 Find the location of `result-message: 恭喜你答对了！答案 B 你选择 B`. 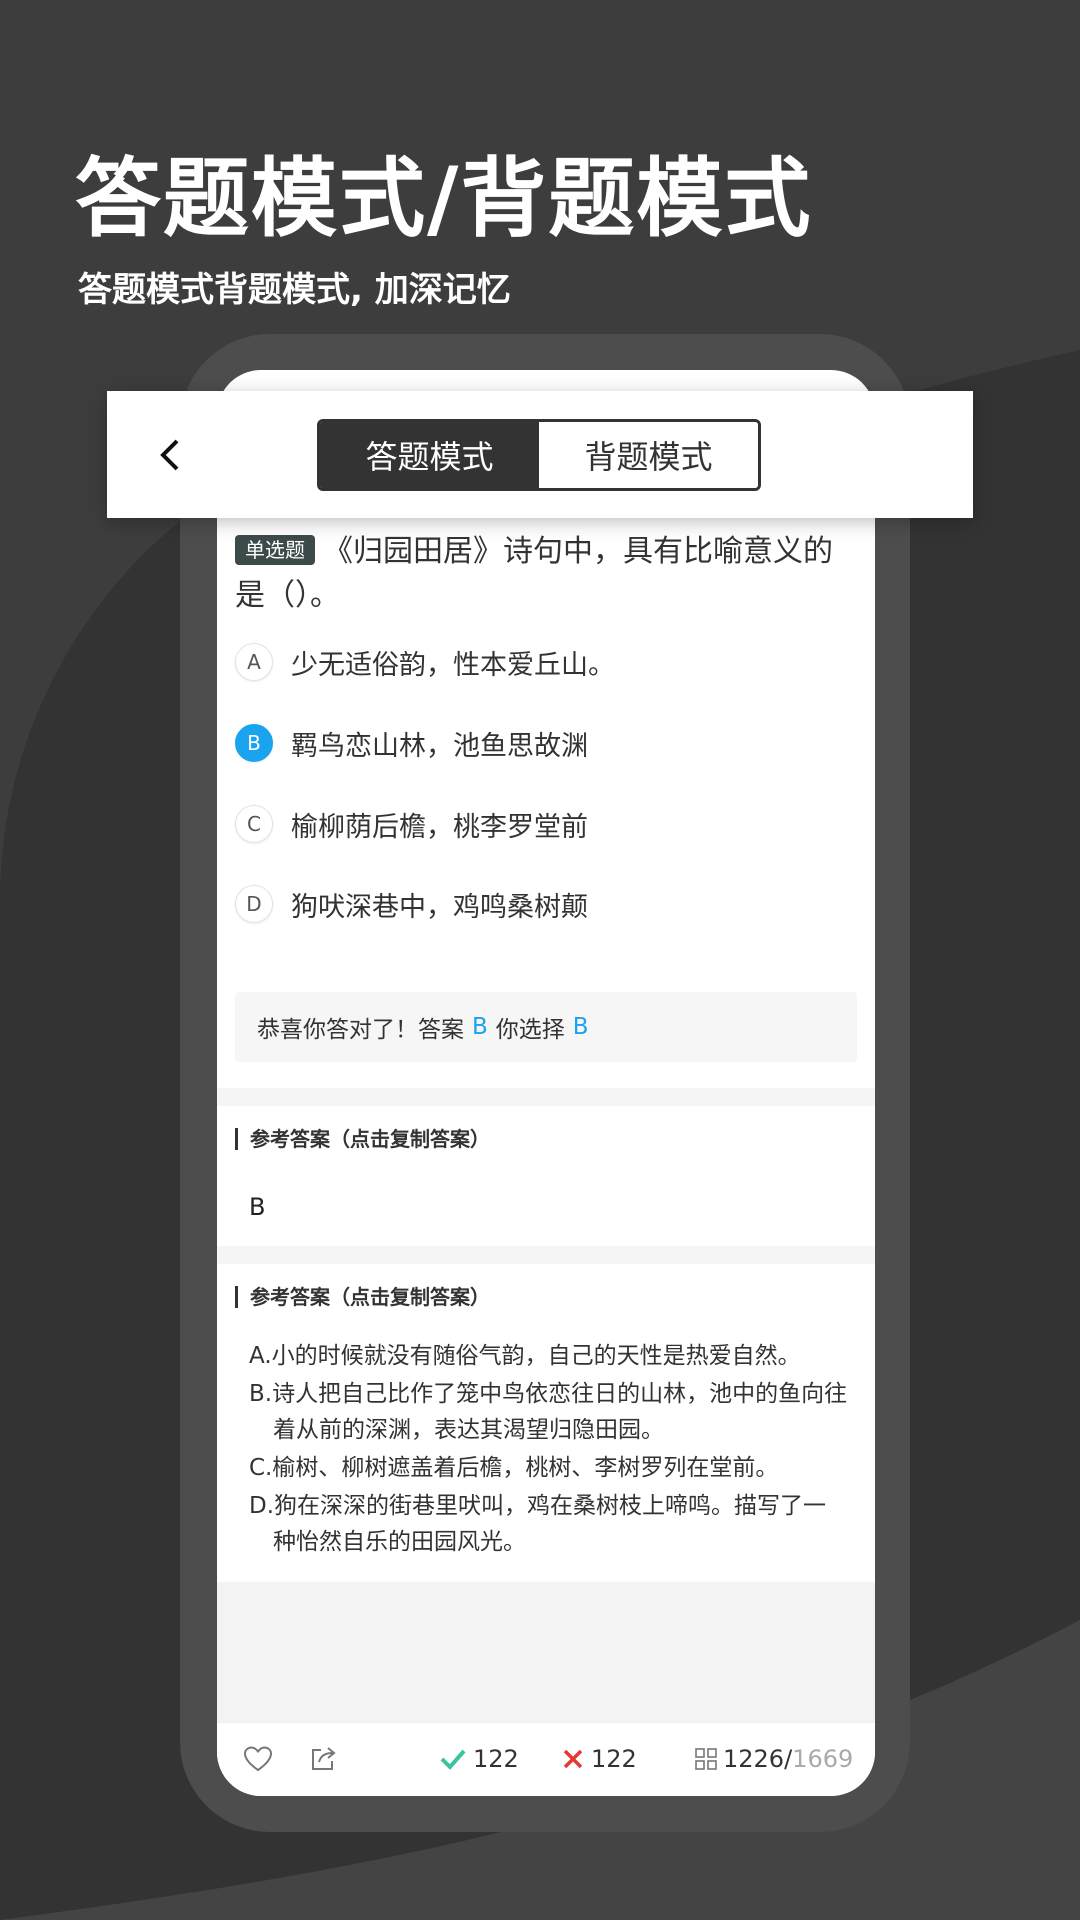

result-message: 恭喜你答对了！答案 B 你选择 B is located at coordinates (546, 1027).